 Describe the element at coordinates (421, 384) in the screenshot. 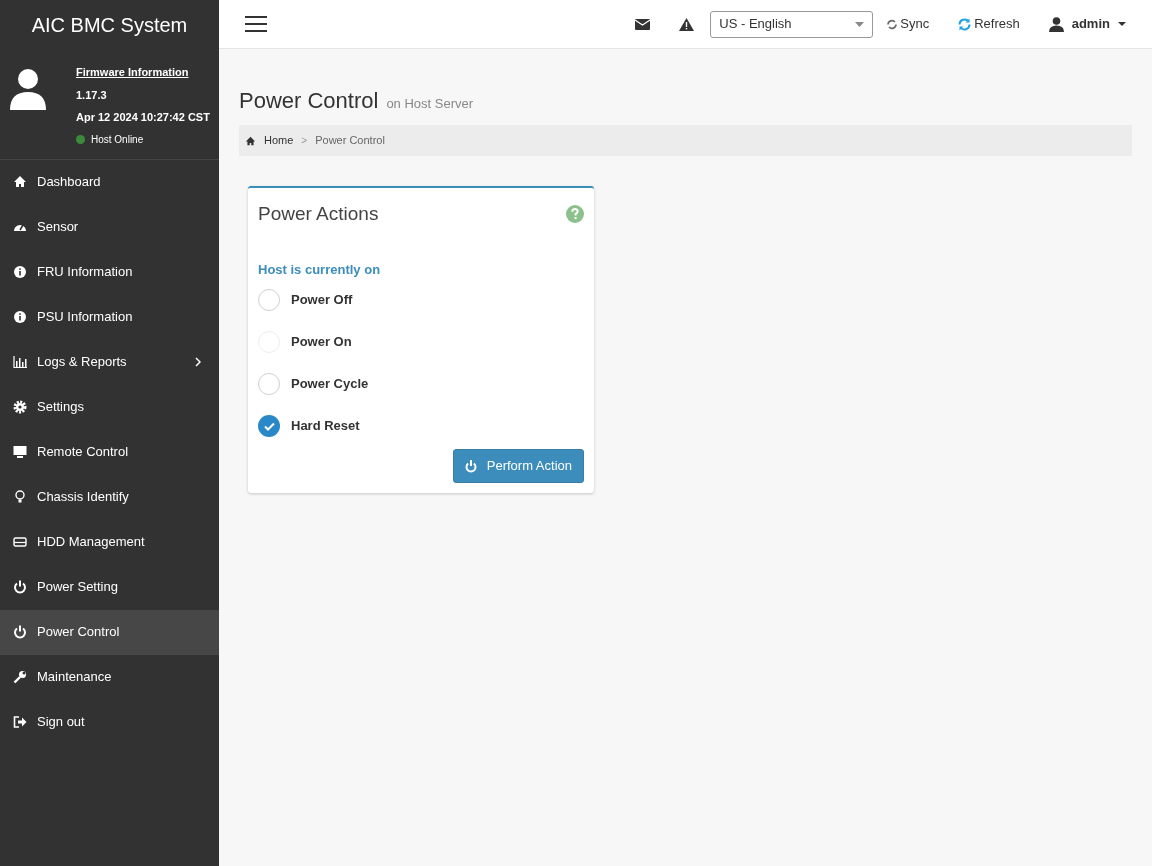

I see `radio-option: Power Cycle` at that location.